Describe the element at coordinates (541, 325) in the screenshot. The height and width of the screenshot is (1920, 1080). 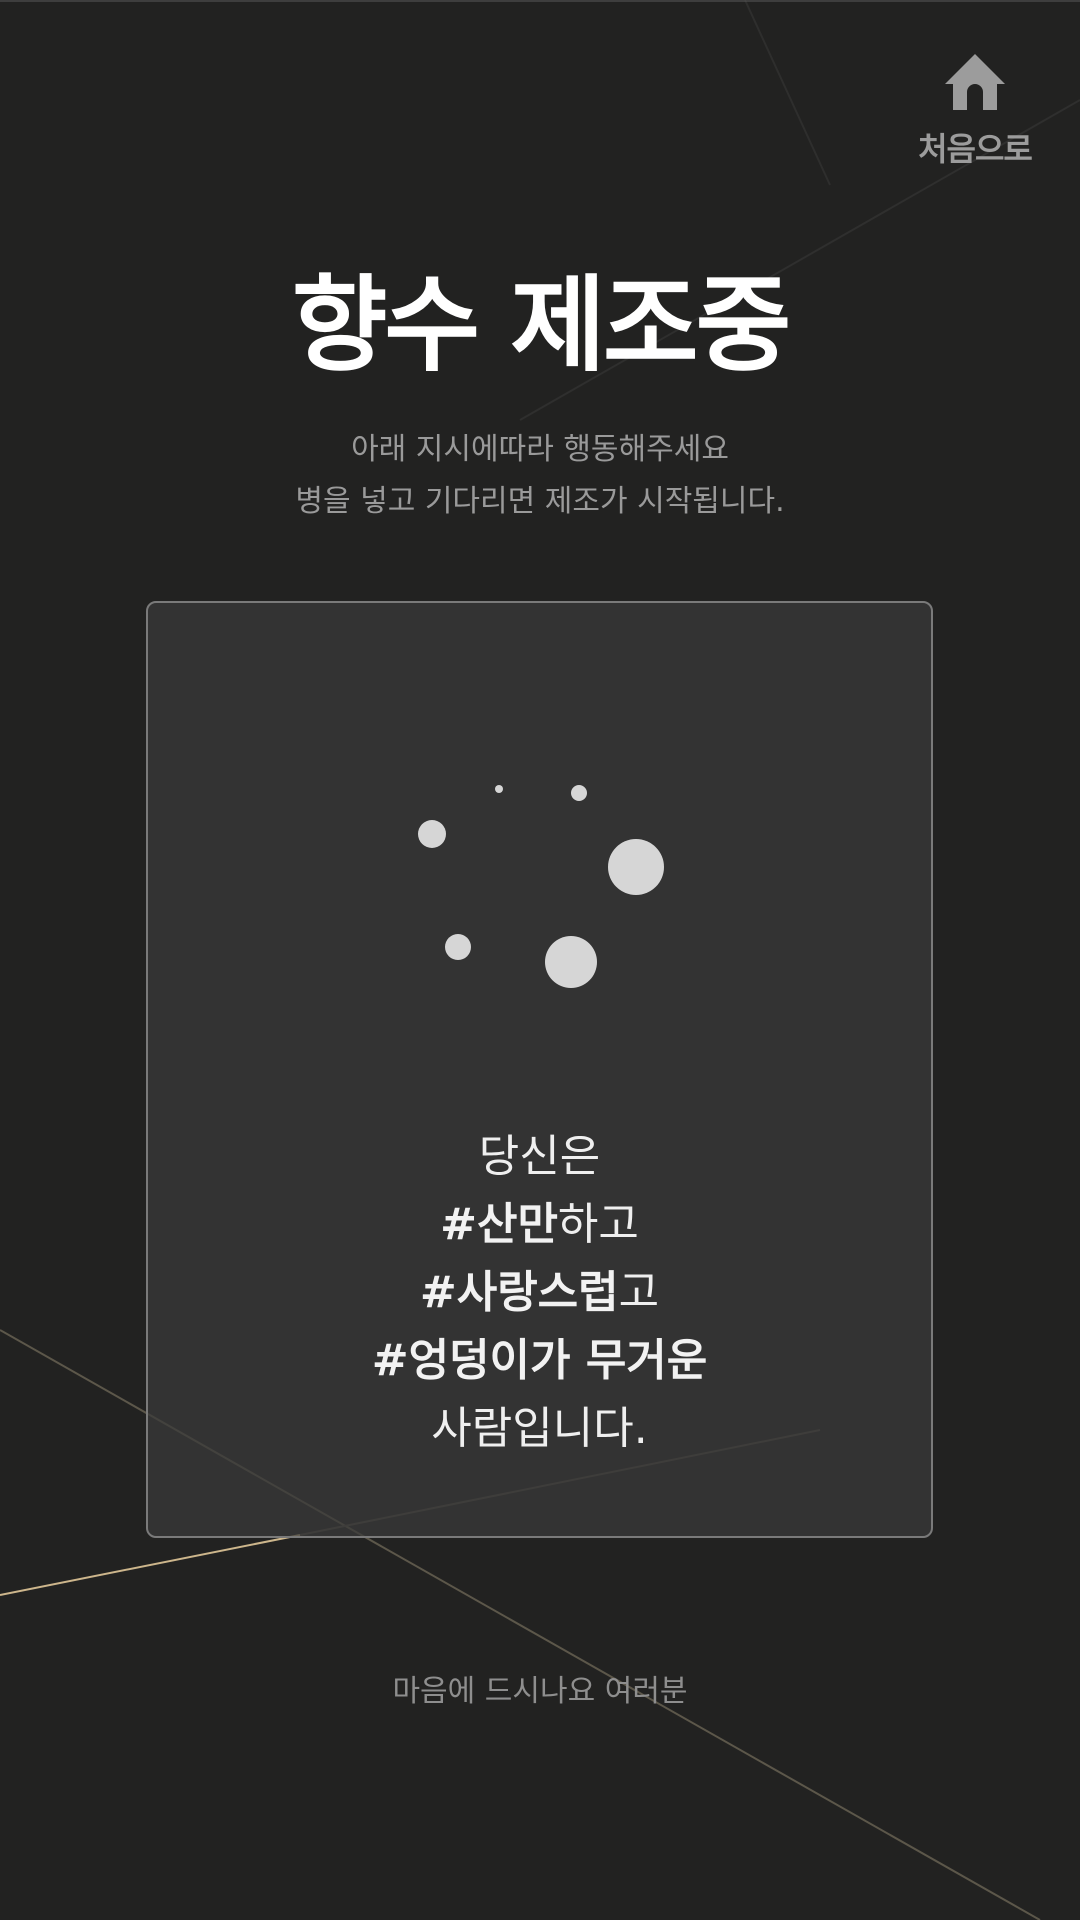
I see `page-title: 향수 제조중` at that location.